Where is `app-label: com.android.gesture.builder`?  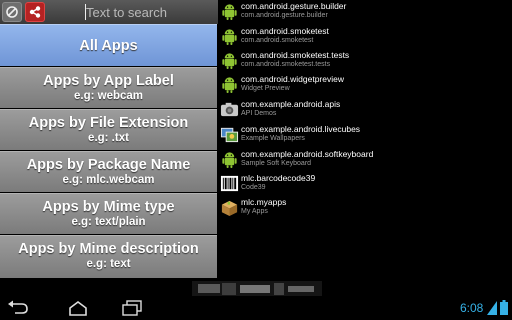
app-label: com.android.gesture.builder is located at coordinates (284, 15).